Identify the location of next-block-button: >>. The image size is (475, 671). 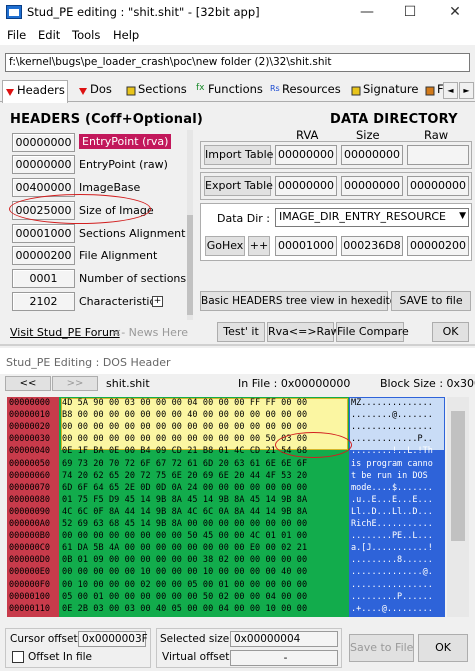
(75, 383).